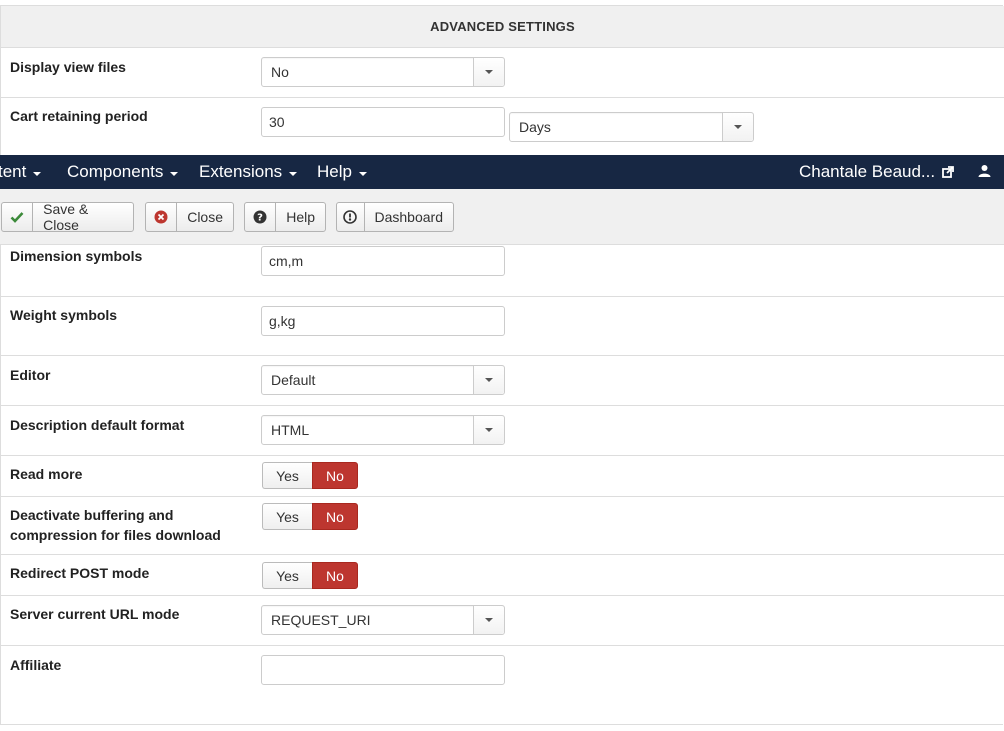 The image size is (1004, 731). Describe the element at coordinates (287, 516) in the screenshot. I see `deactivate-buffering-yes-button: Yes` at that location.